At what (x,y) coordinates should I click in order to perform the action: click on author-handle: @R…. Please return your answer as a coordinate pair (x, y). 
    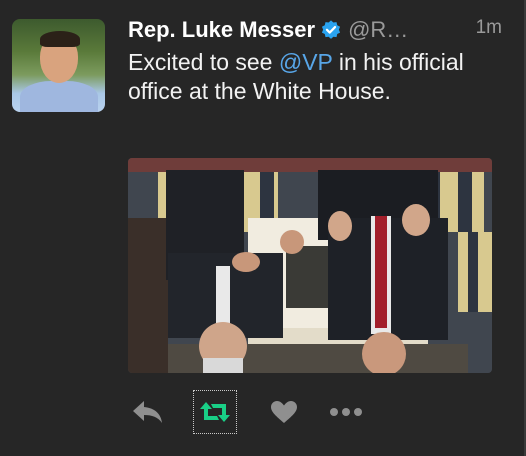
    Looking at the image, I should click on (378, 30).